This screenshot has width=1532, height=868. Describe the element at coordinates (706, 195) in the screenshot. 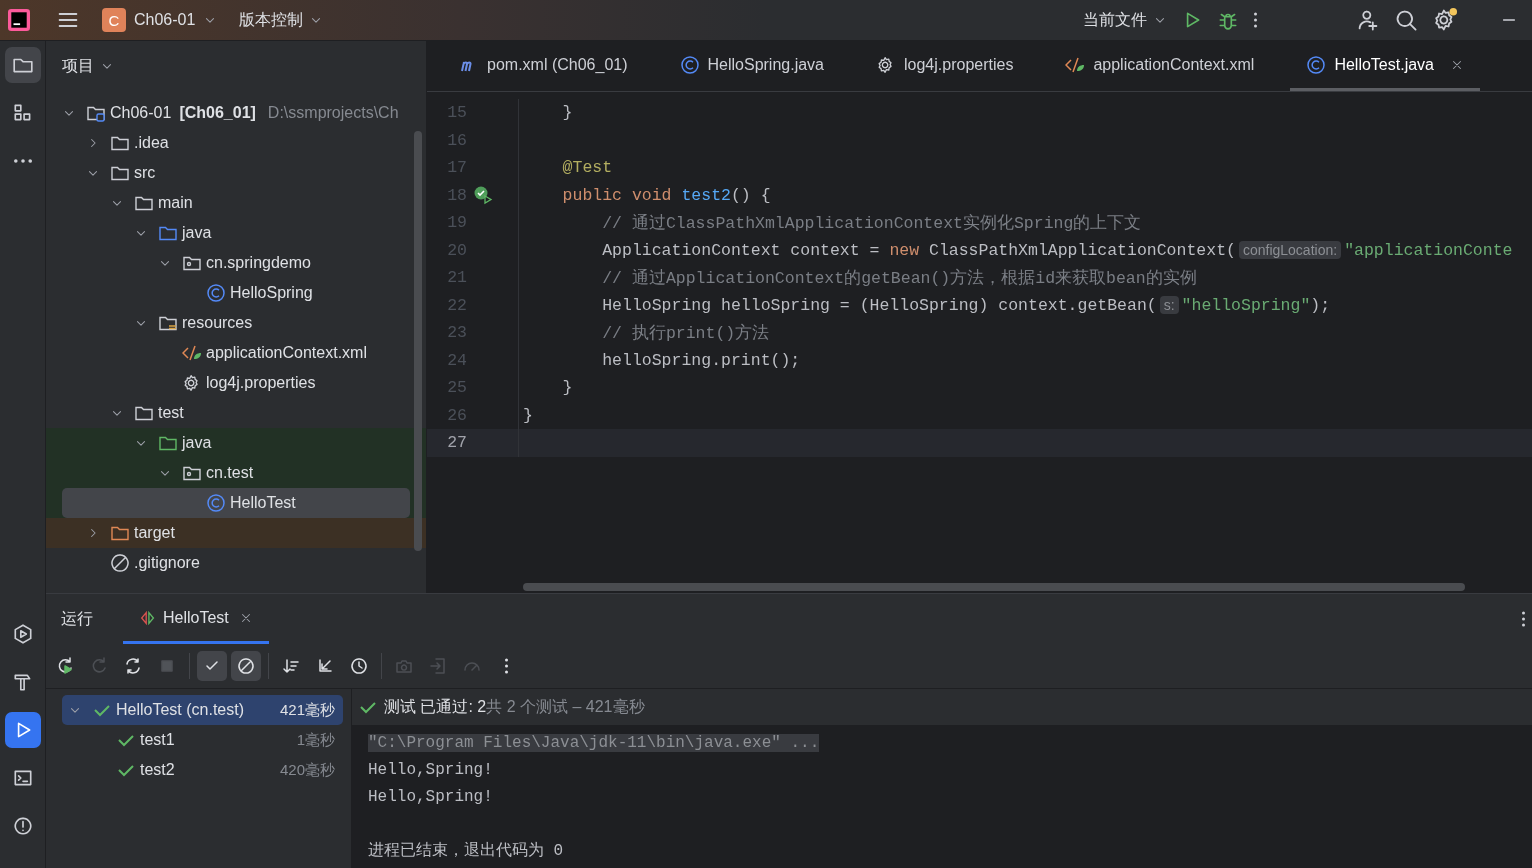

I see `code-token: test2` at that location.